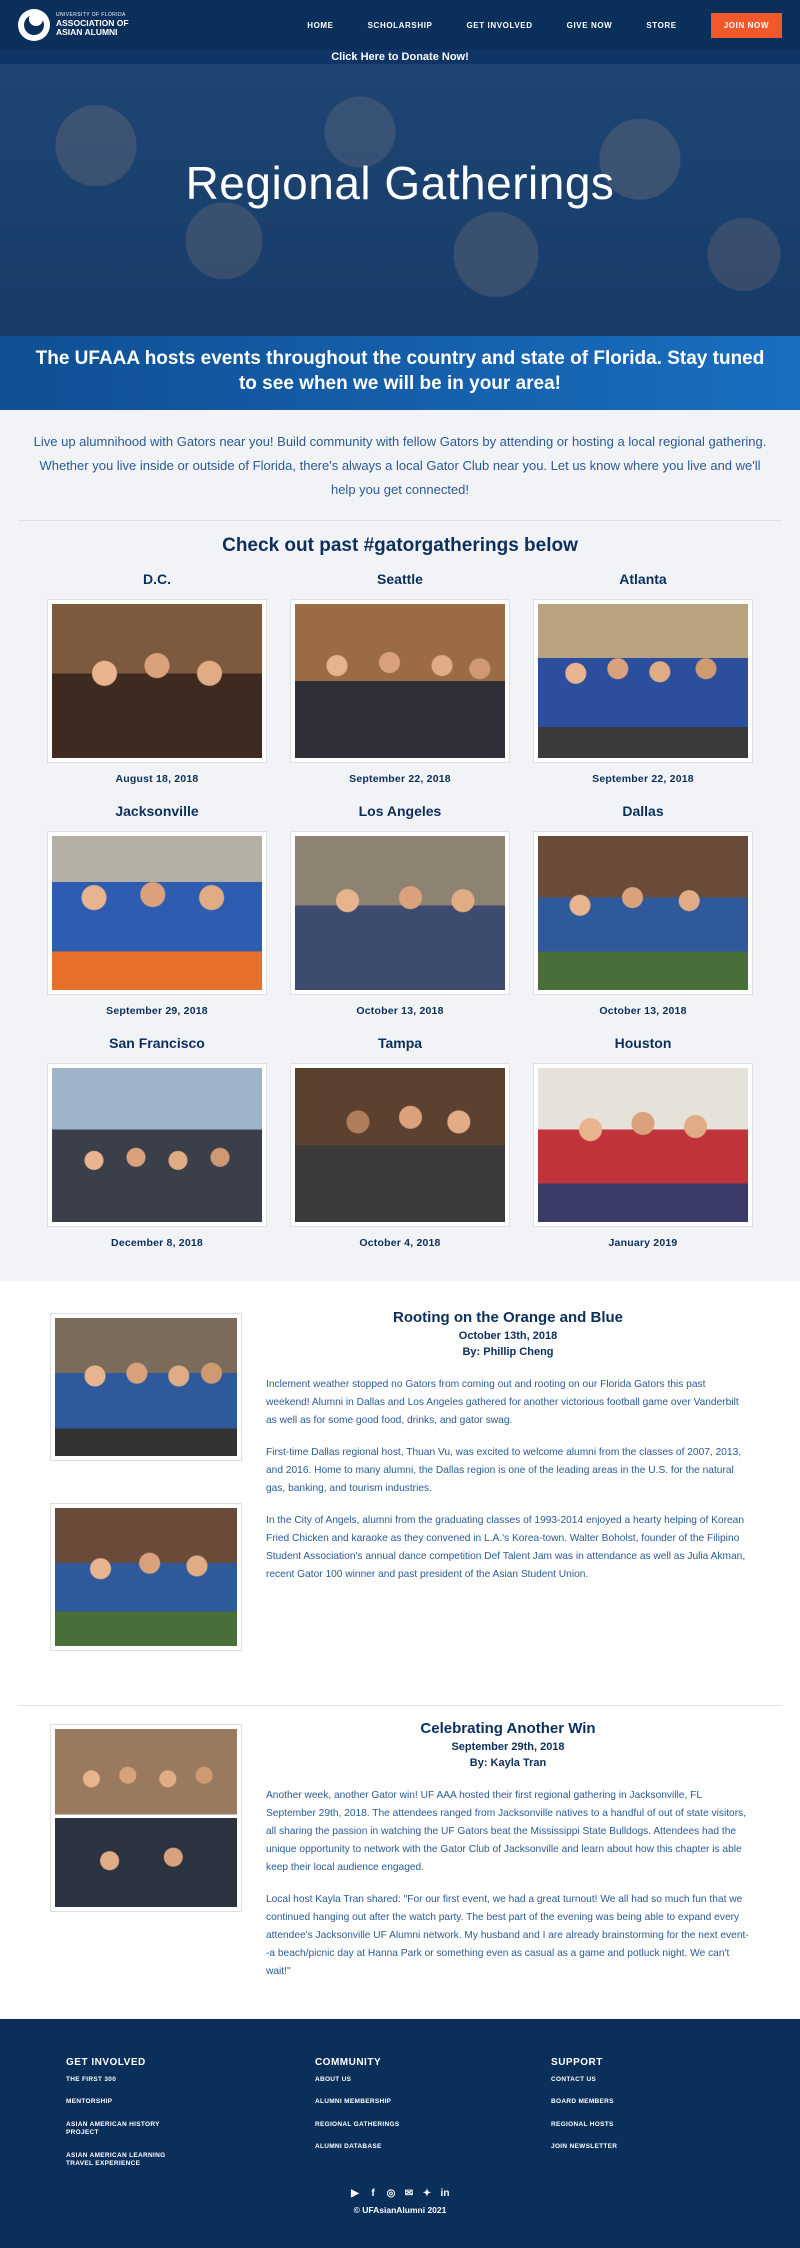 The width and height of the screenshot is (800, 2248). Describe the element at coordinates (499, 25) in the screenshot. I see `nav-get-involved: GET INVOLVED` at that location.